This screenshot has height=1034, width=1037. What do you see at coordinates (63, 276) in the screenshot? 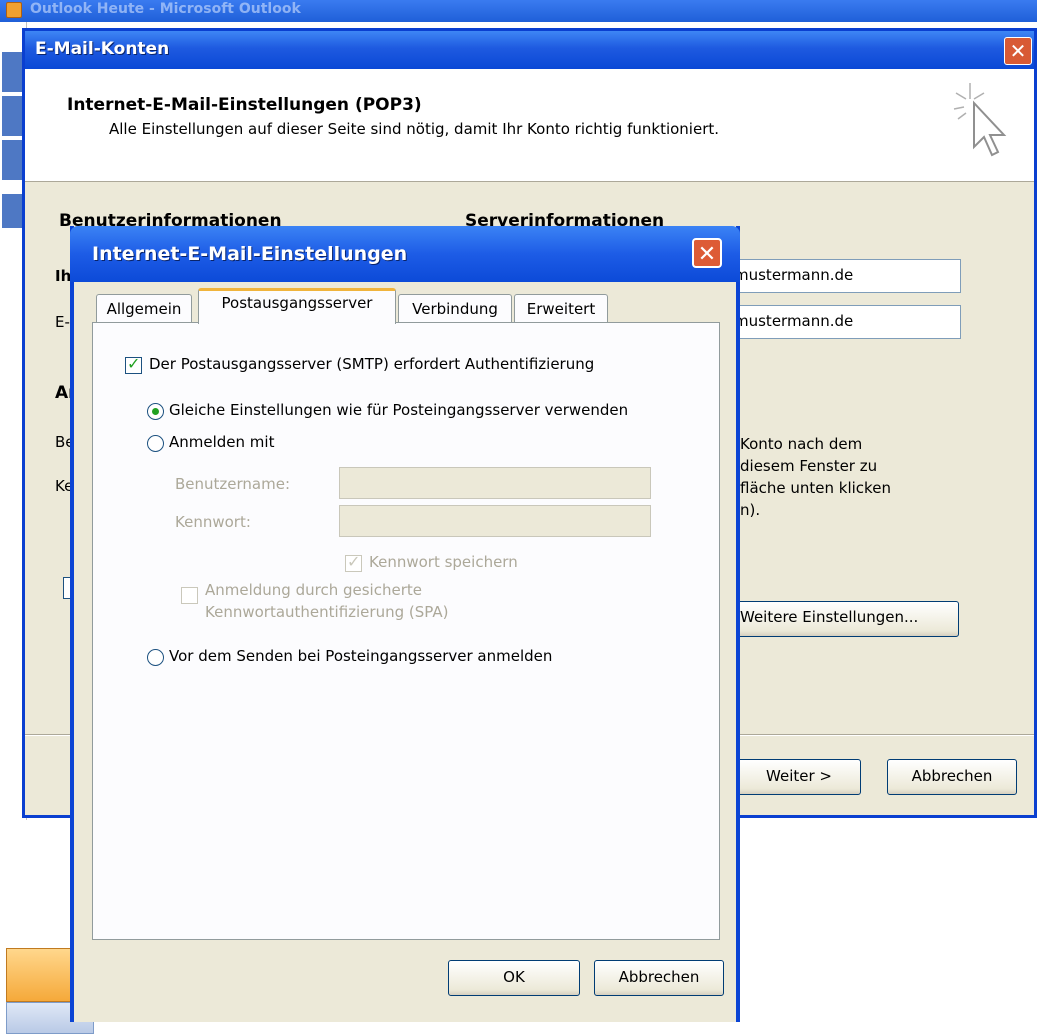
I see `label-name: Ih` at bounding box center [63, 276].